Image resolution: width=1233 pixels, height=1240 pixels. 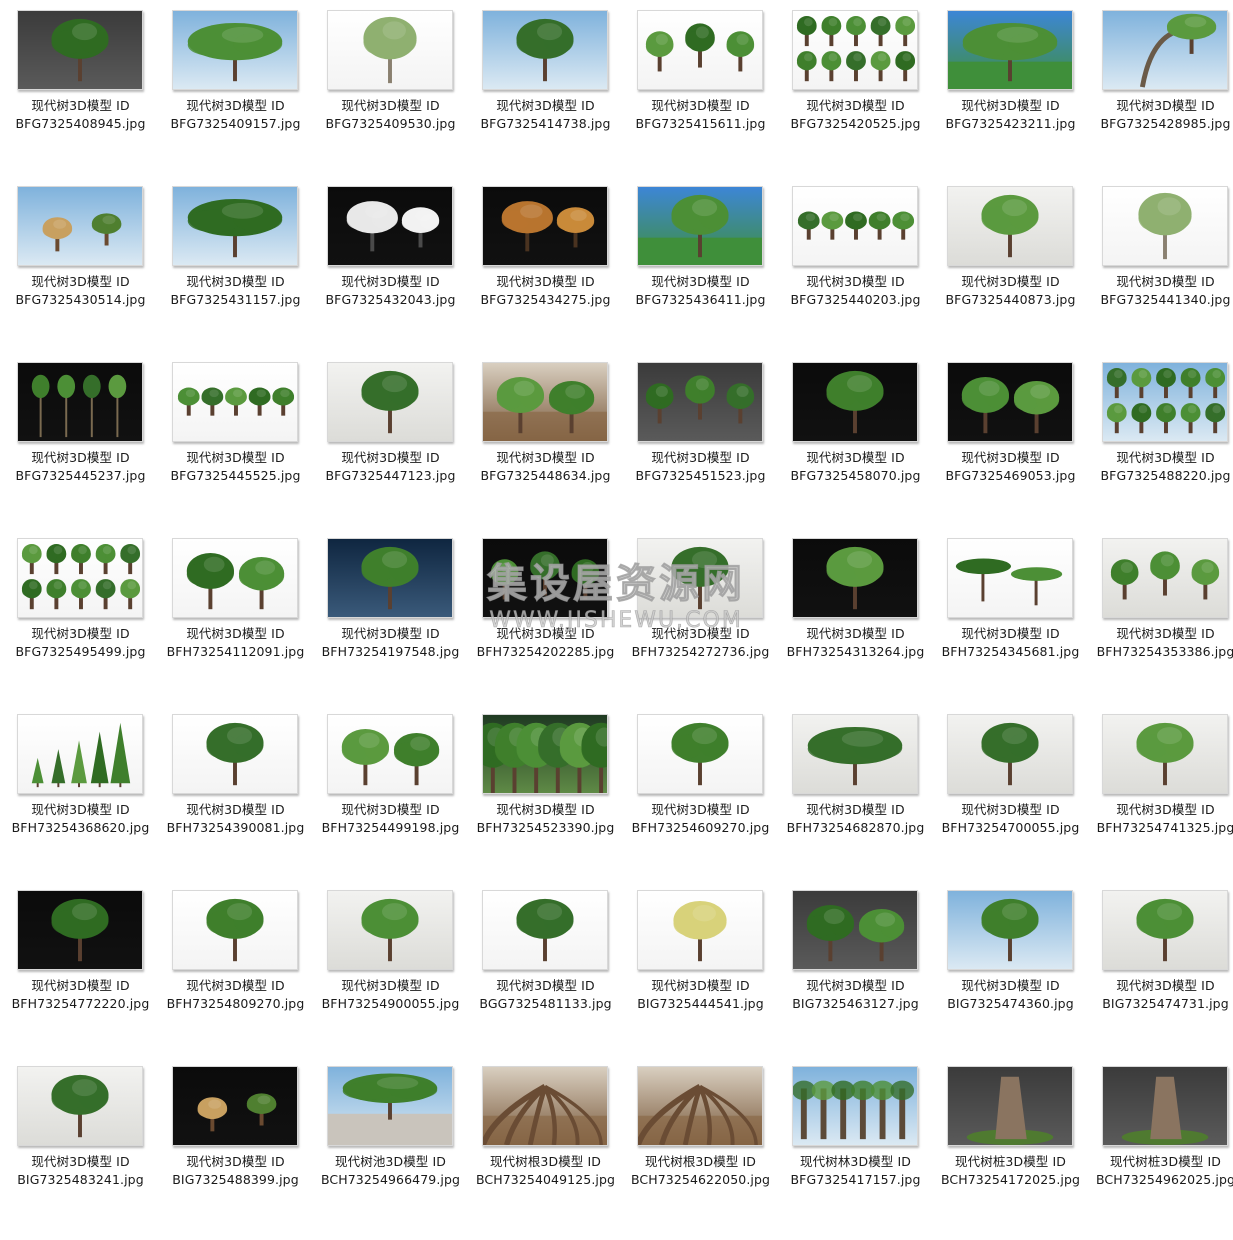 What do you see at coordinates (80, 115) in the screenshot?
I see `file-label: 现代树3D模型 ID BFG7325408945.jpg` at bounding box center [80, 115].